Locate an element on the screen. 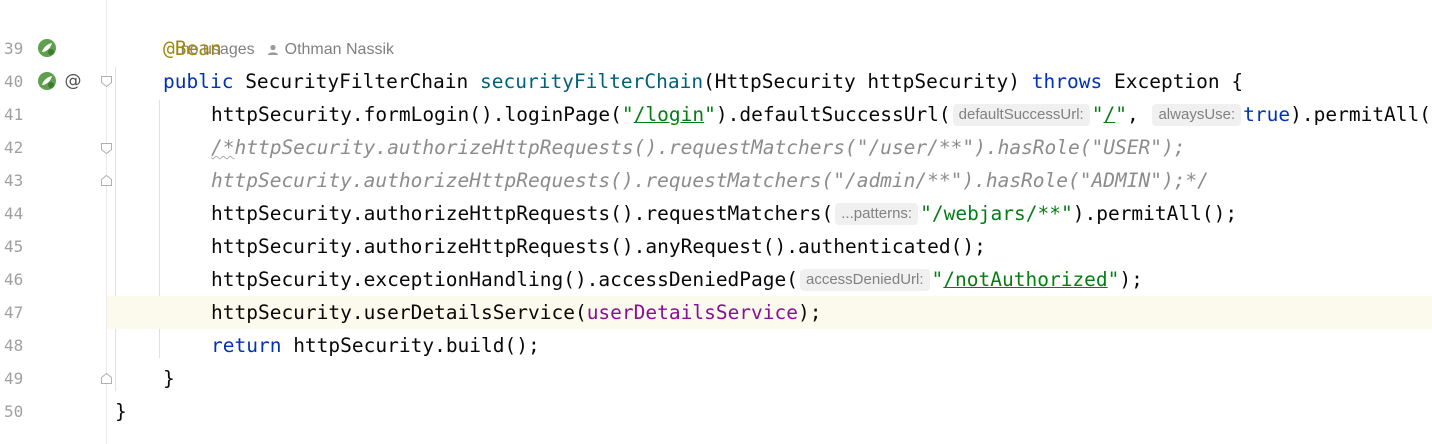 This screenshot has height=444, width=1432. line-number: 50 is located at coordinates (14, 411).